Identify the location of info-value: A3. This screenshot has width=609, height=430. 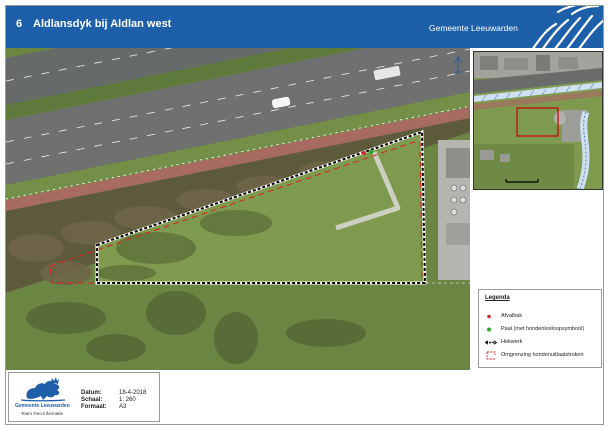
(123, 407).